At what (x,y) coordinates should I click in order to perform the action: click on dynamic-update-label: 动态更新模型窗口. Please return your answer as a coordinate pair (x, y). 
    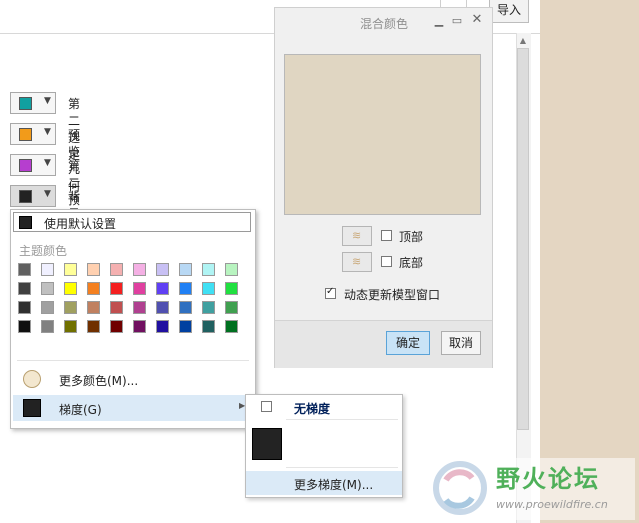
    Looking at the image, I should click on (392, 295).